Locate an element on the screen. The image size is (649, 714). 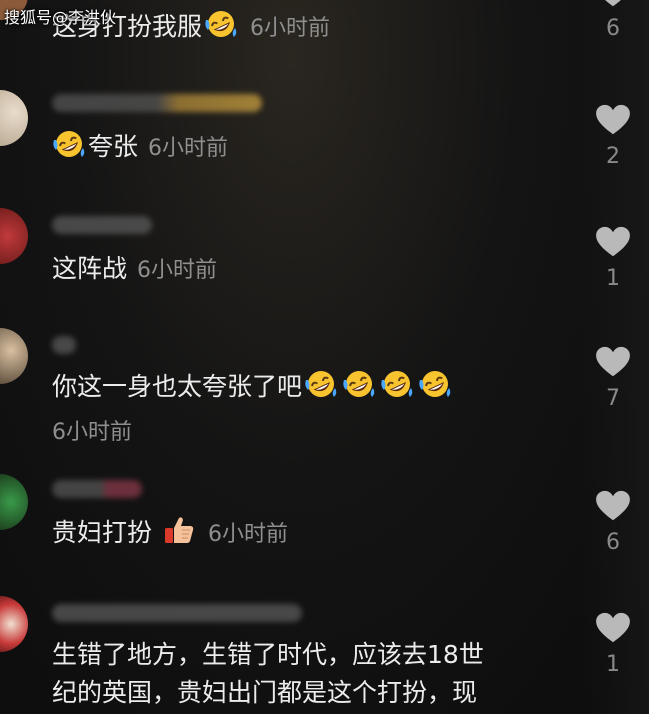
thumbs-up-emoji-icon is located at coordinates (179, 530).